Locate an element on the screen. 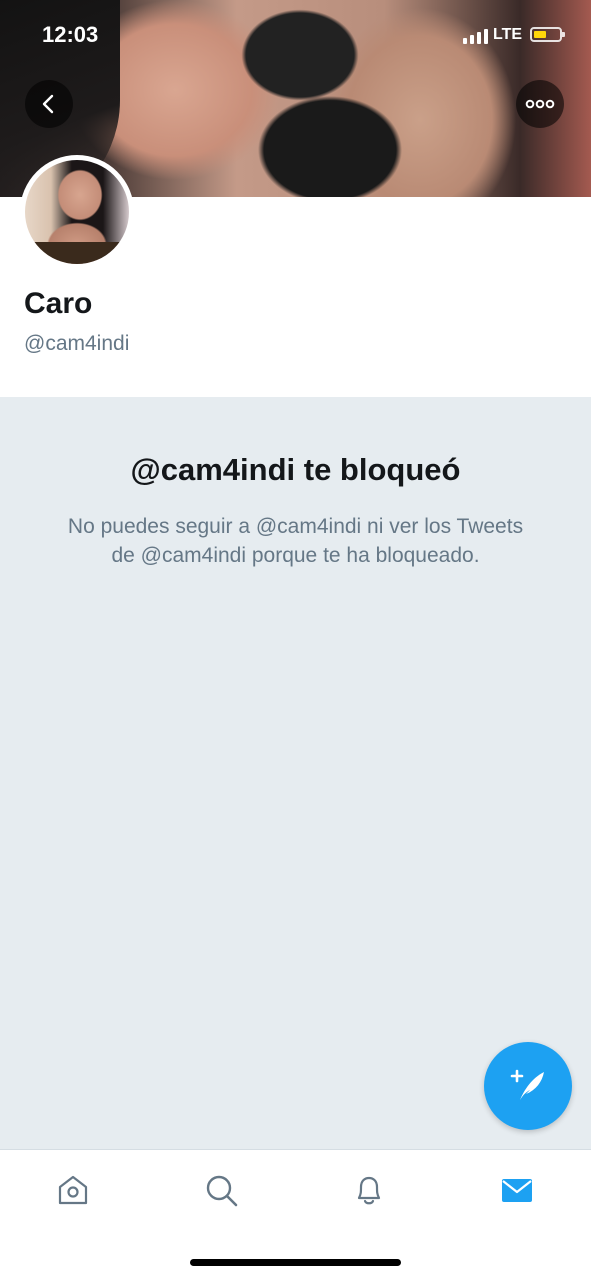 This screenshot has width=591, height=1280. blocked-title: @cam4indi te bloqueó is located at coordinates (295, 469).